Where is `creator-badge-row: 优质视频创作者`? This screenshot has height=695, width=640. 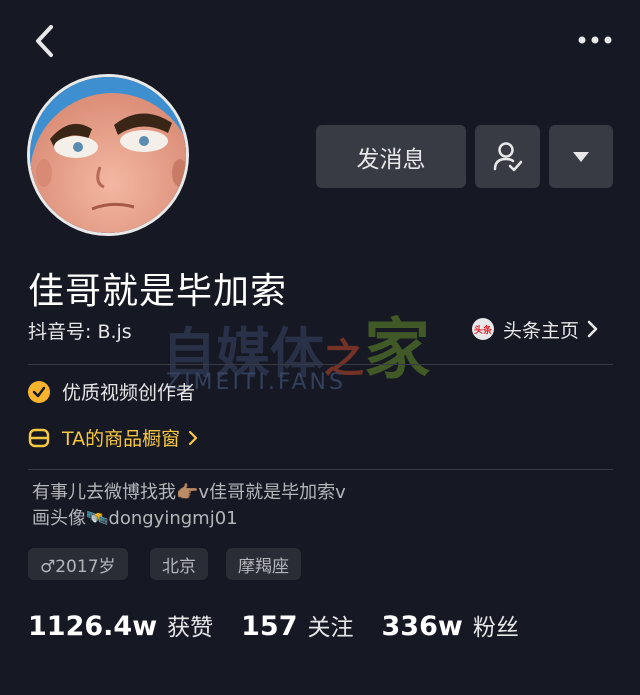 creator-badge-row: 优质视频创作者 is located at coordinates (111, 391).